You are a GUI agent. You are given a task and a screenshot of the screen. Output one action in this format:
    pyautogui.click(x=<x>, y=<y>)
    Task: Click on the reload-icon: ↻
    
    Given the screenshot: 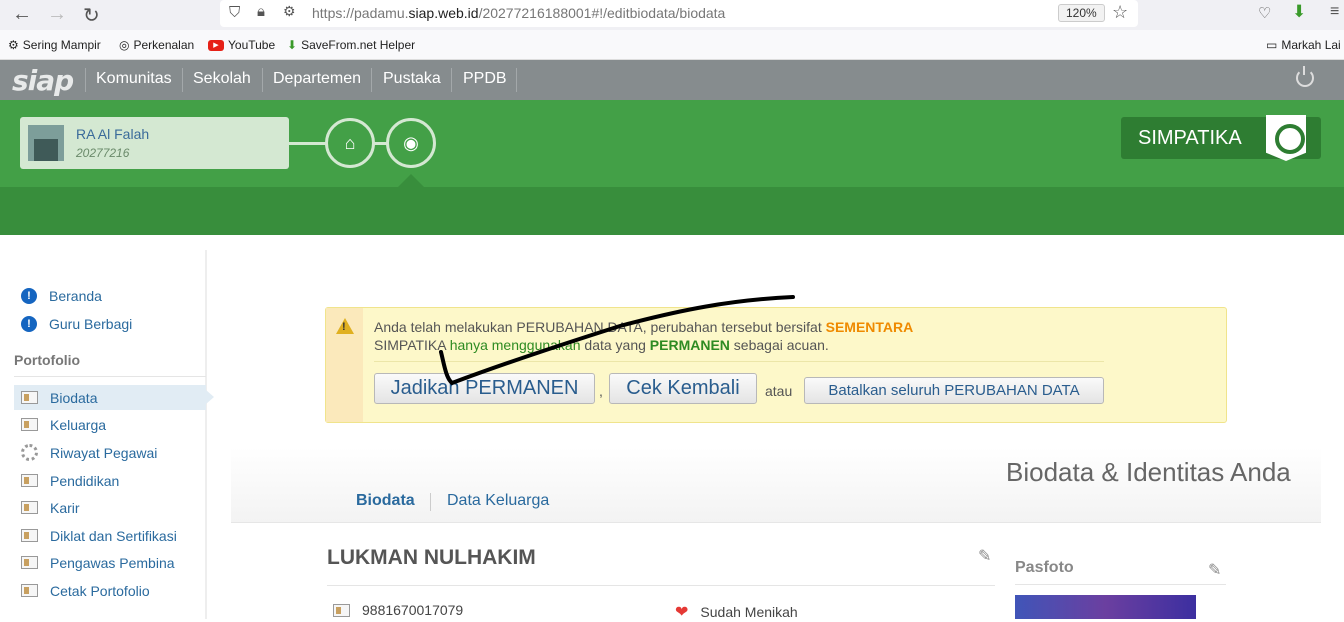 What is the action you would take?
    pyautogui.click(x=91, y=15)
    